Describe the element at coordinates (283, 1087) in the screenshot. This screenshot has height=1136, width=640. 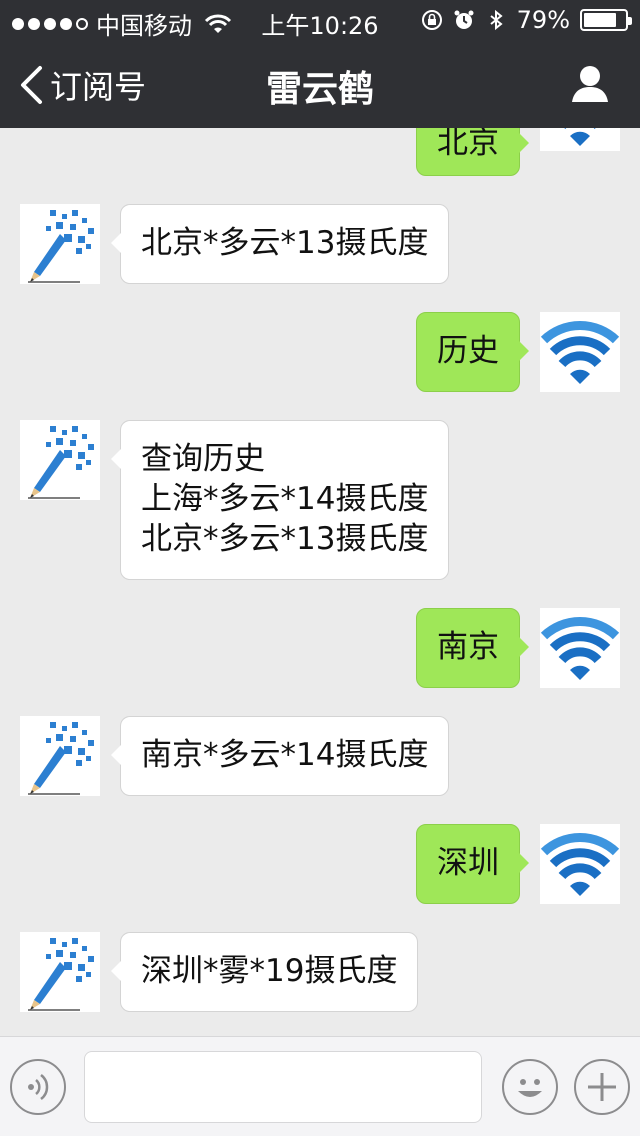
I see `message-input` at that location.